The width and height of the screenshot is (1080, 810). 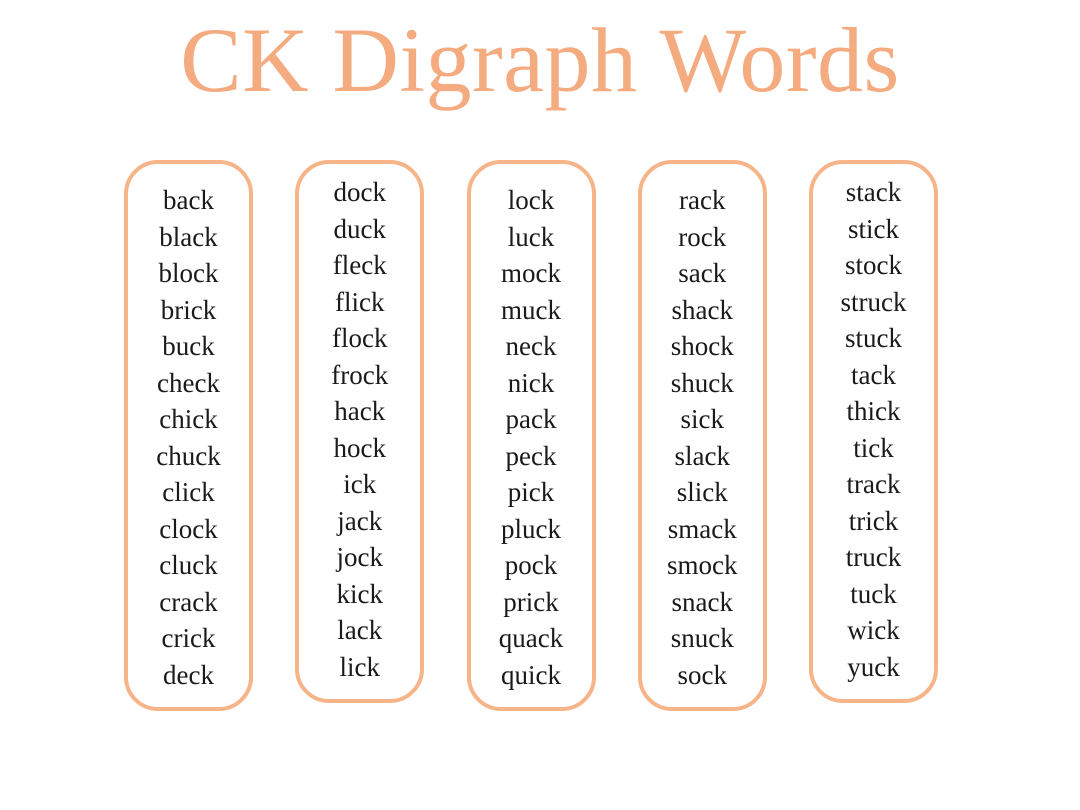 What do you see at coordinates (359, 228) in the screenshot?
I see `word-item: duck` at bounding box center [359, 228].